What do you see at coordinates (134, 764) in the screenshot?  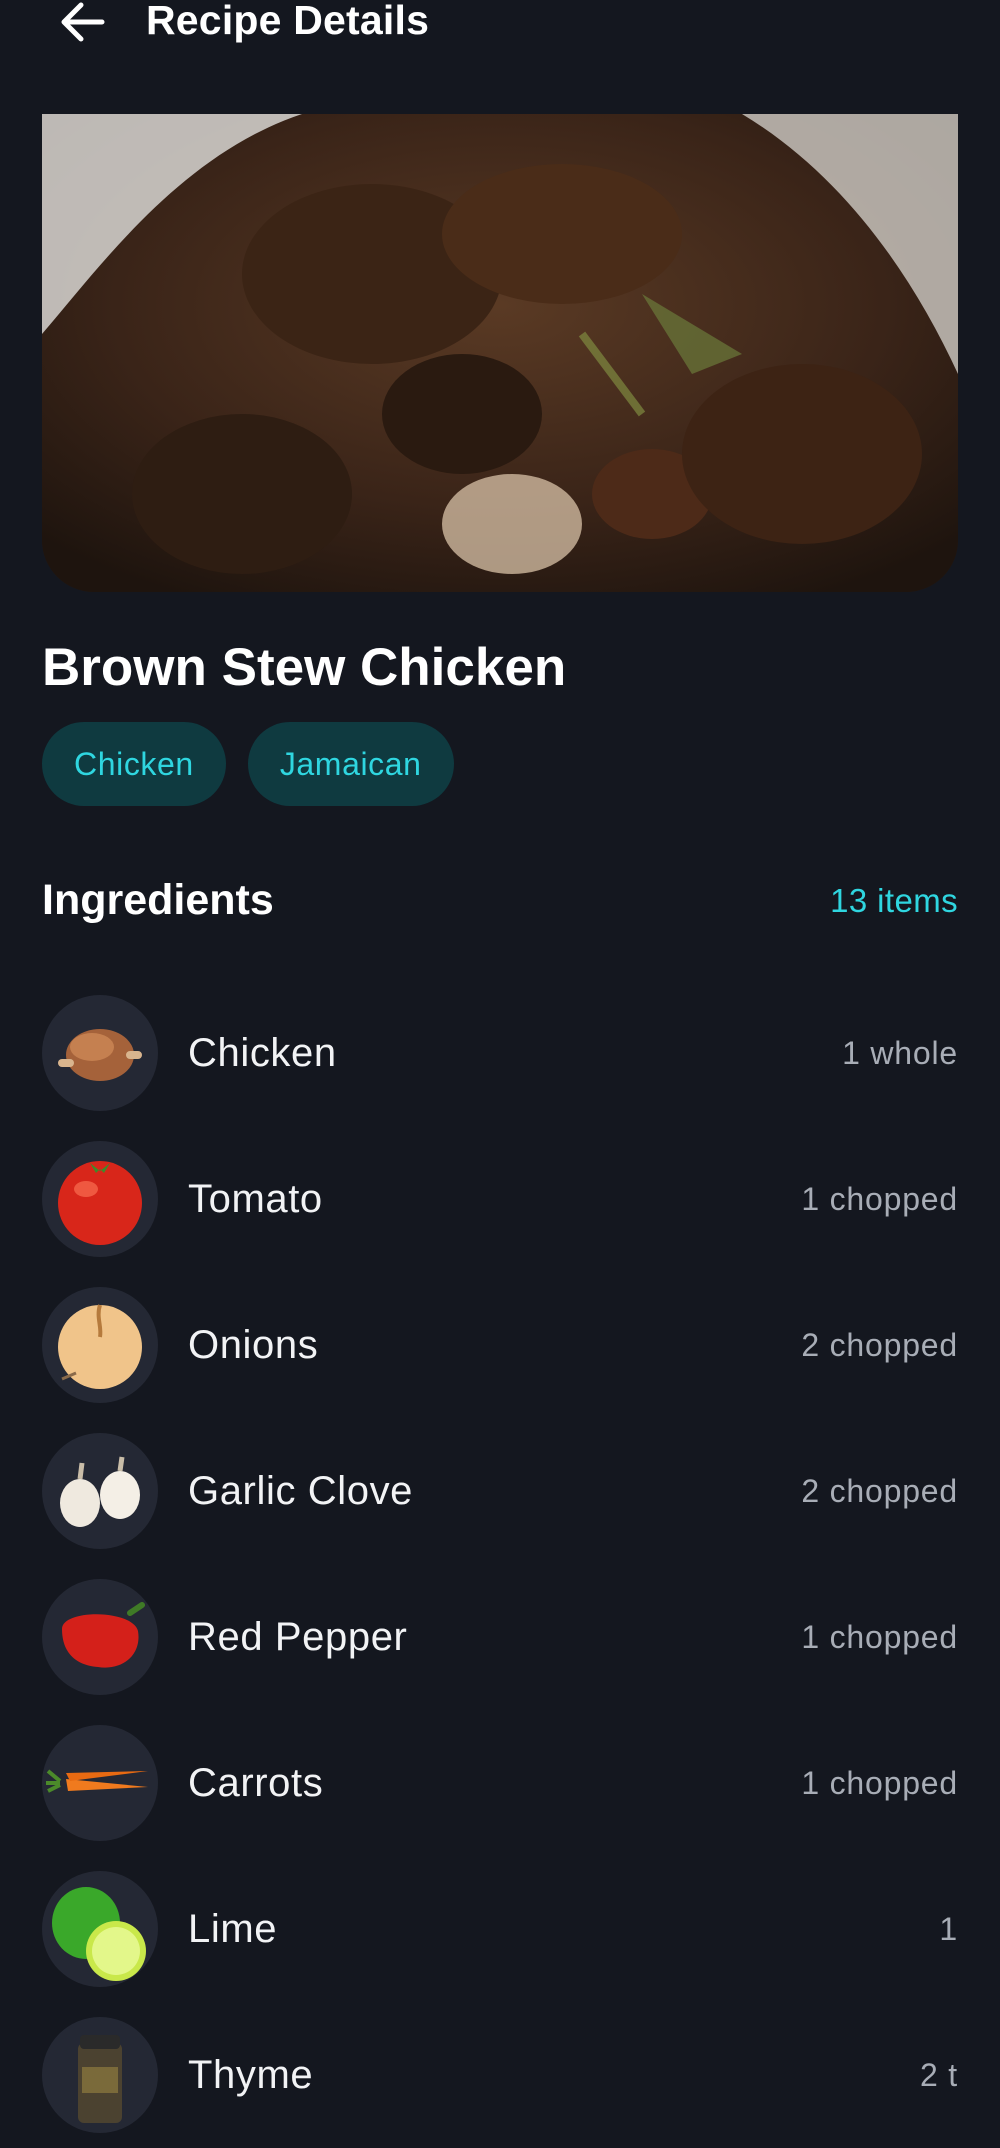 I see `tag-chip: Chicken` at bounding box center [134, 764].